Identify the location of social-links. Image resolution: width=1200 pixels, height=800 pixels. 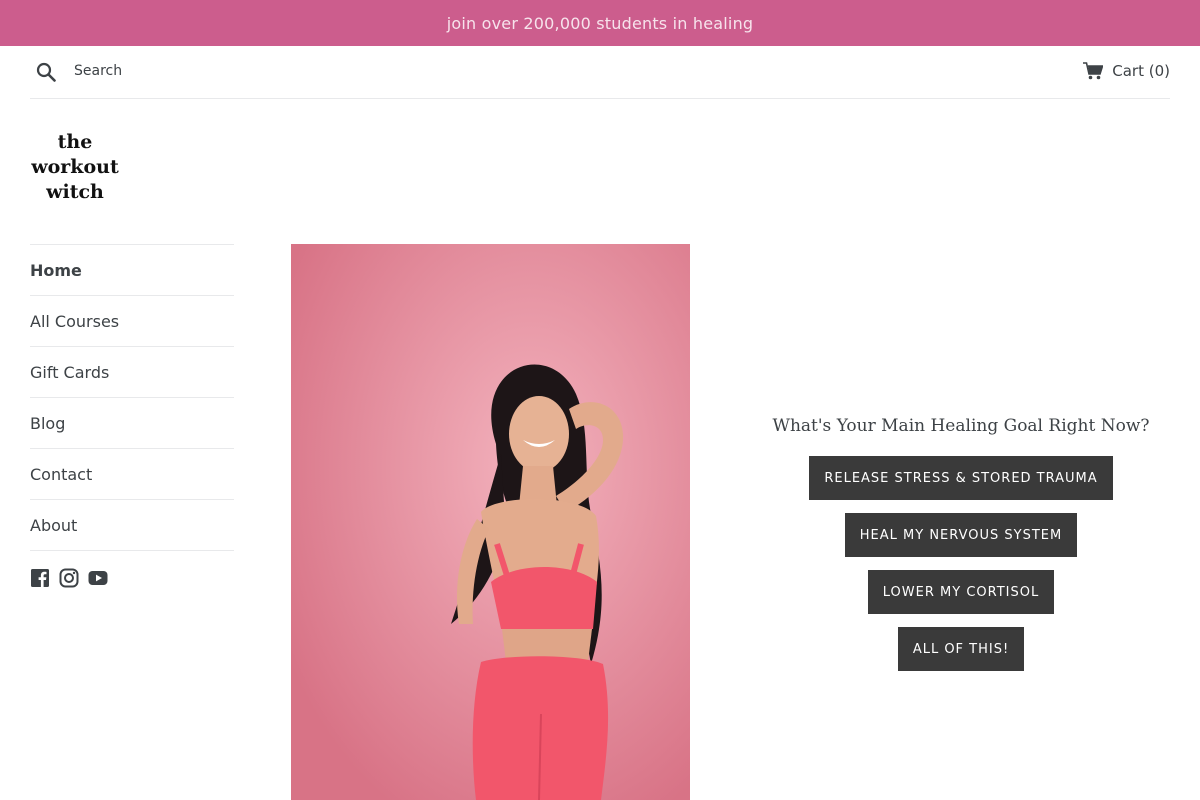
(73, 578).